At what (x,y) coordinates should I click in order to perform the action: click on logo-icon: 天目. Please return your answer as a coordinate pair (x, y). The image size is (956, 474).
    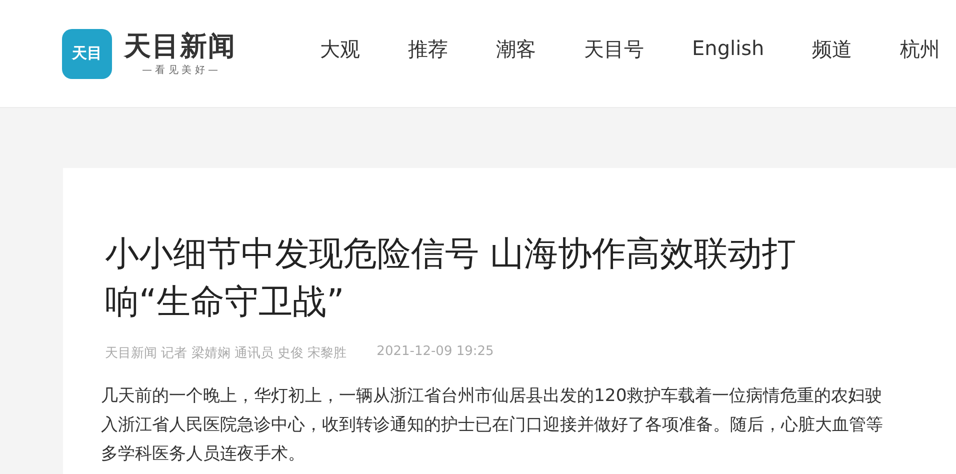
    Looking at the image, I should click on (87, 53).